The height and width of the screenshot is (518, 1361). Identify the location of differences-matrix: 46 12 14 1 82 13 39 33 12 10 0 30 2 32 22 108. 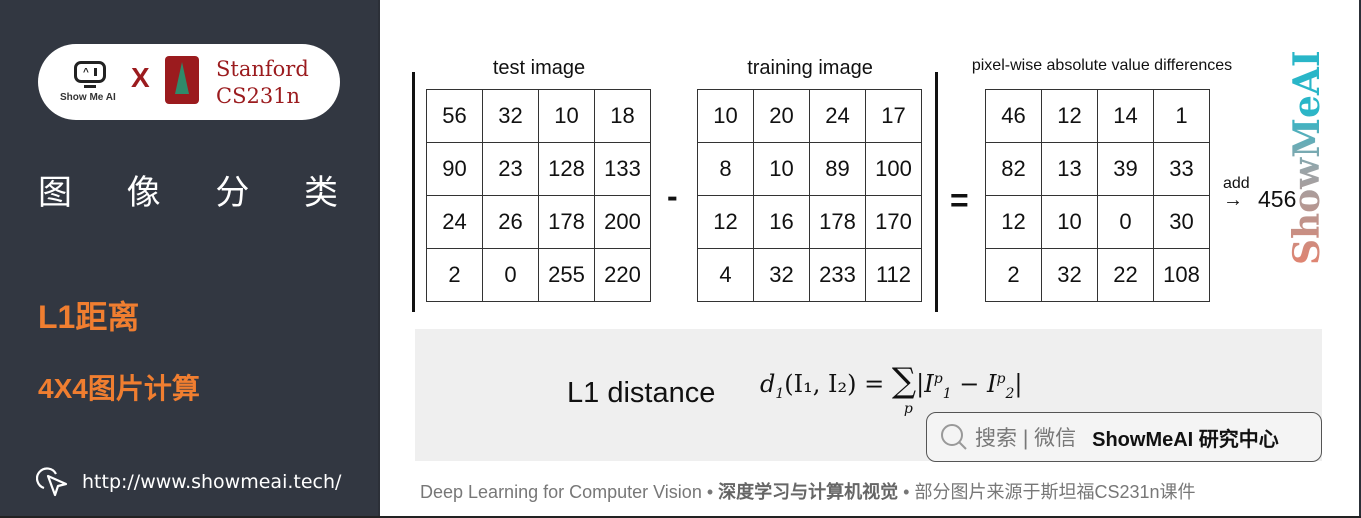
(1097, 195).